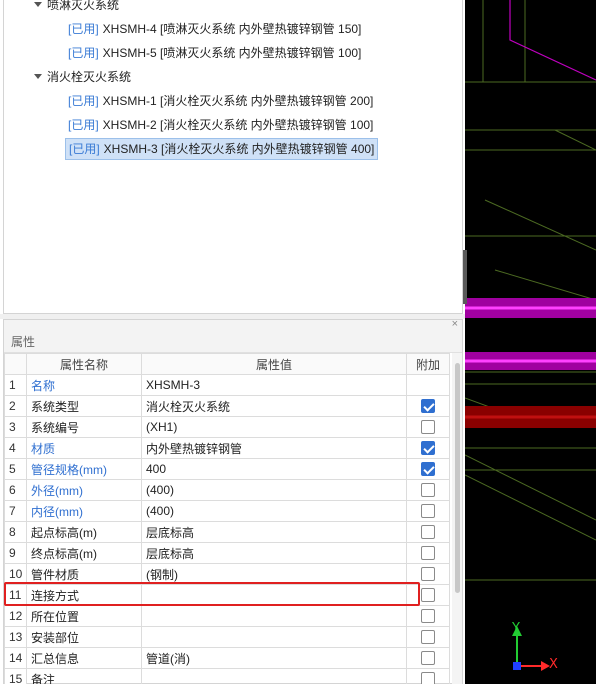 The width and height of the screenshot is (596, 684). I want to click on property-value: (钢制), so click(274, 574).